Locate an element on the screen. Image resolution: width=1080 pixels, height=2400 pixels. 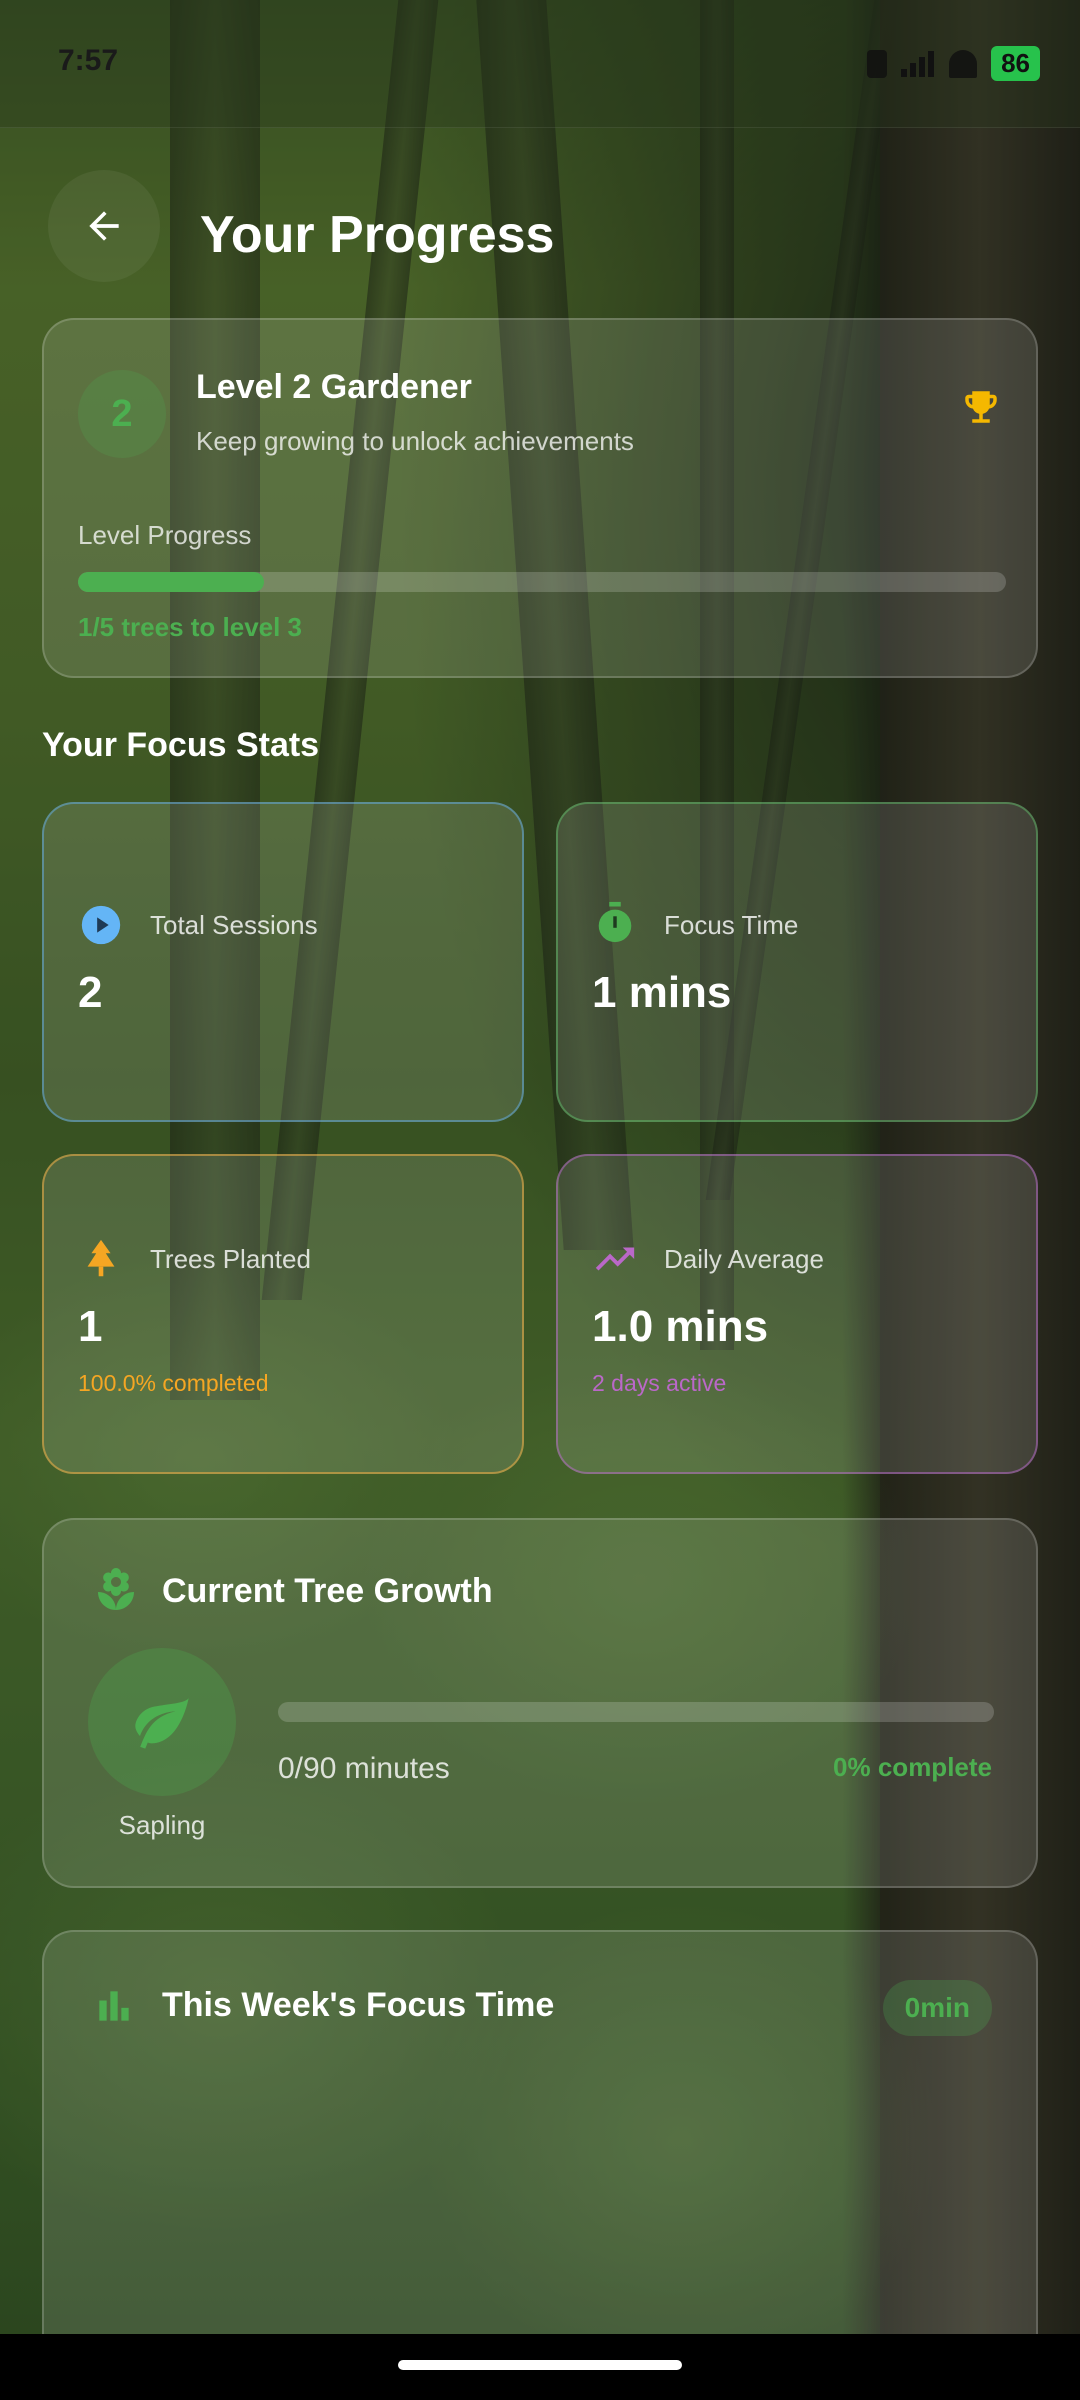
stat-label: Total Sessions is located at coordinates (234, 925).